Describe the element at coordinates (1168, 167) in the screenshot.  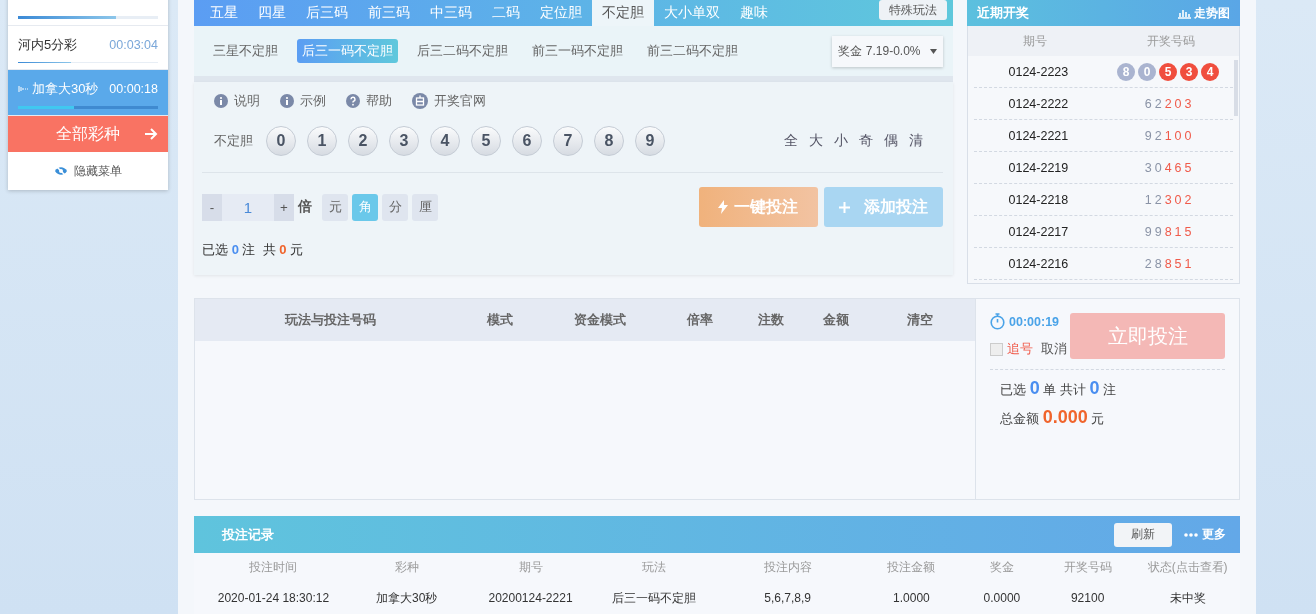
I see `result-digit: 4` at that location.